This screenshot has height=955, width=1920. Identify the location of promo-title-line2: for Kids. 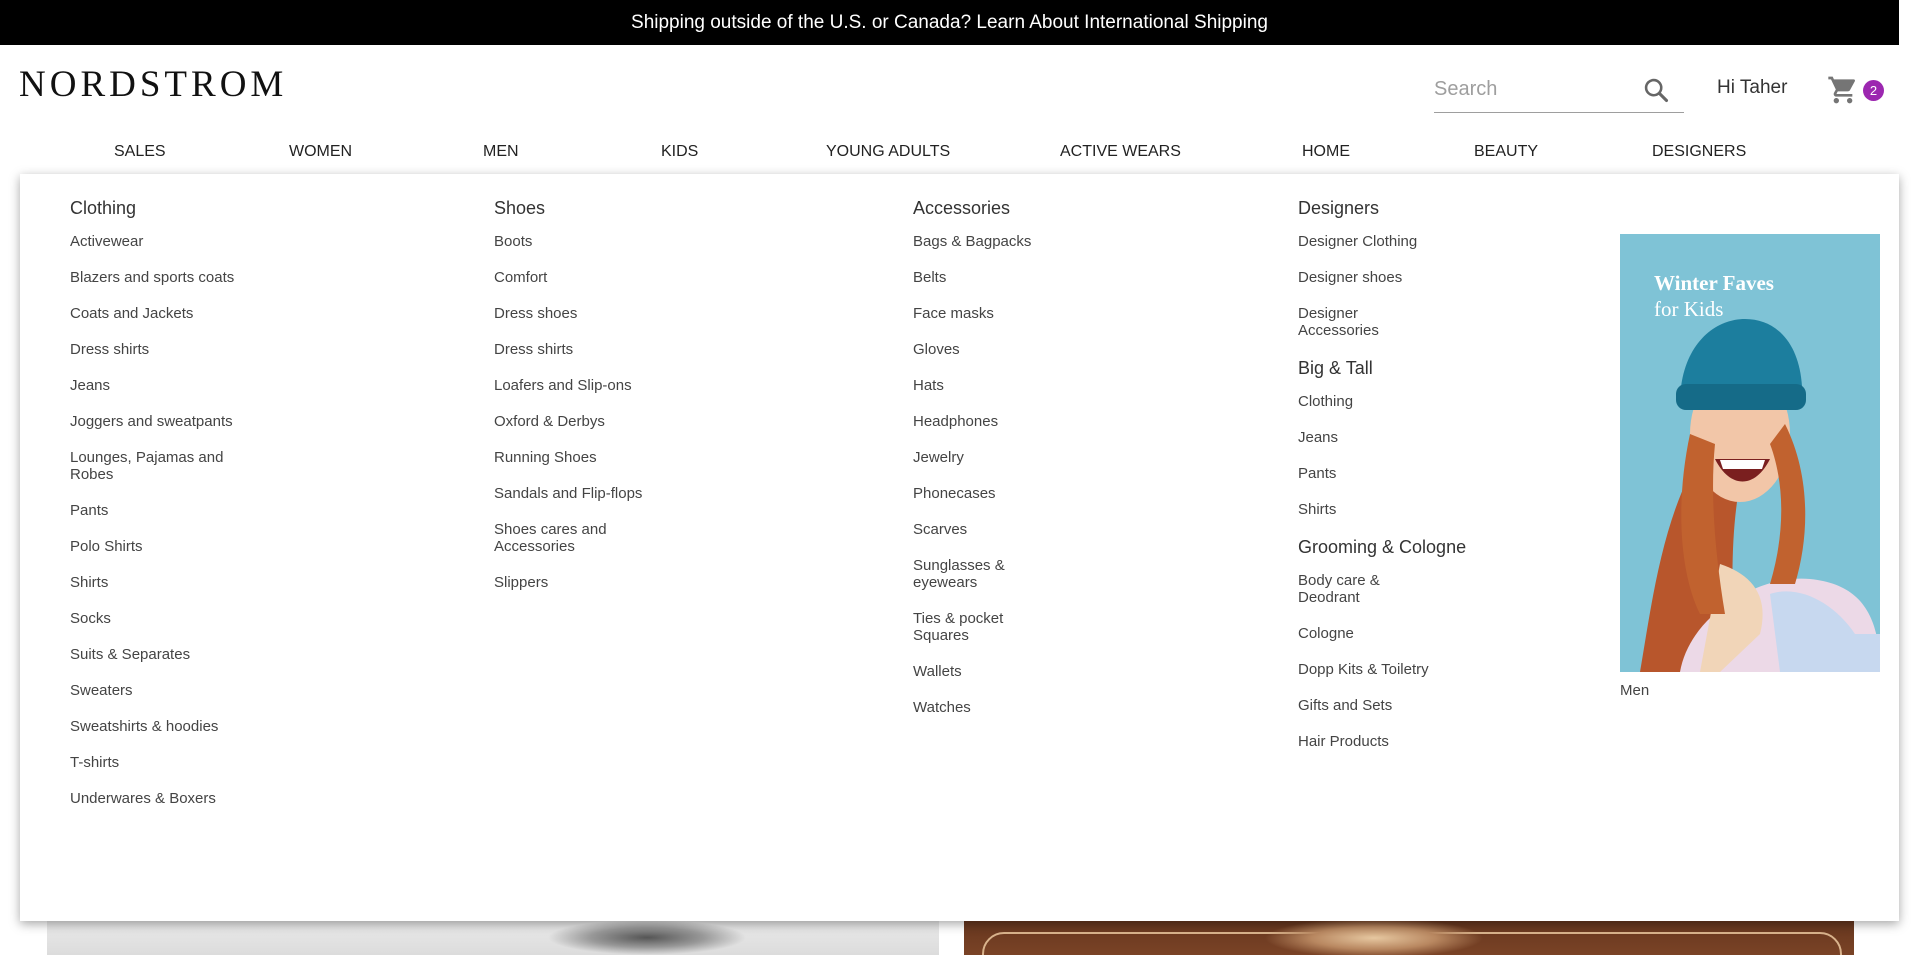
(1688, 309).